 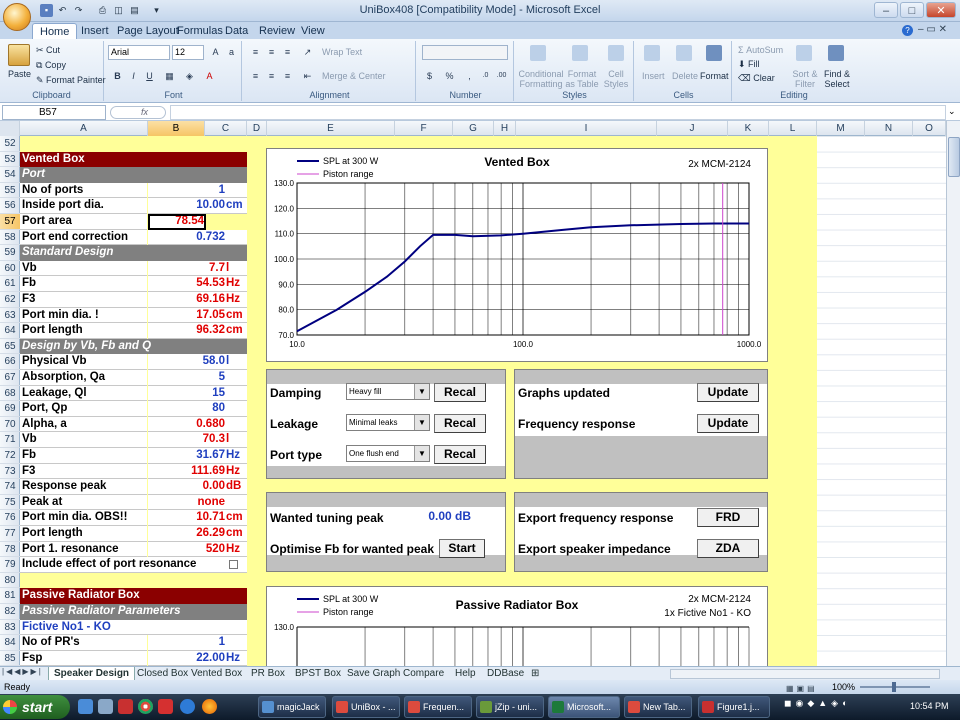 I want to click on export-frd-button: FRD, so click(x=728, y=517).